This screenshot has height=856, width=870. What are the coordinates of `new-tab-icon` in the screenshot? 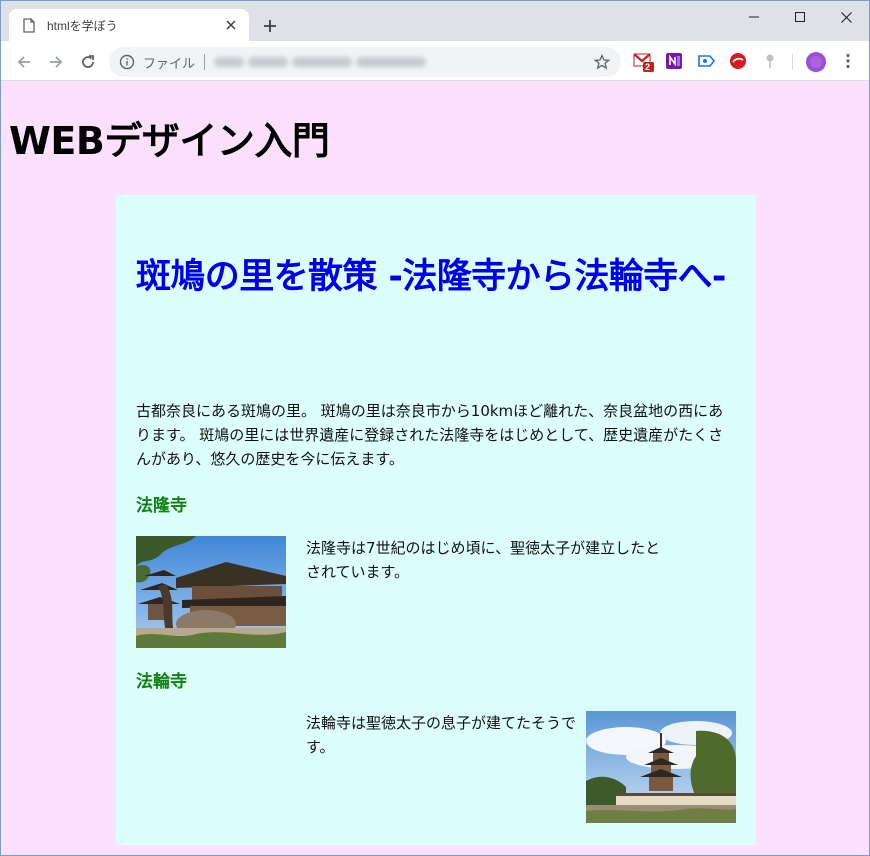 It's located at (270, 26).